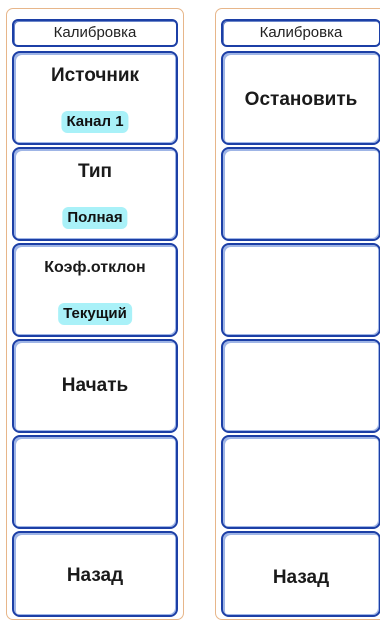 This screenshot has height=620, width=380. What do you see at coordinates (95, 267) in the screenshot?
I see `deviation-coefficient-label: Коэф.отклон` at bounding box center [95, 267].